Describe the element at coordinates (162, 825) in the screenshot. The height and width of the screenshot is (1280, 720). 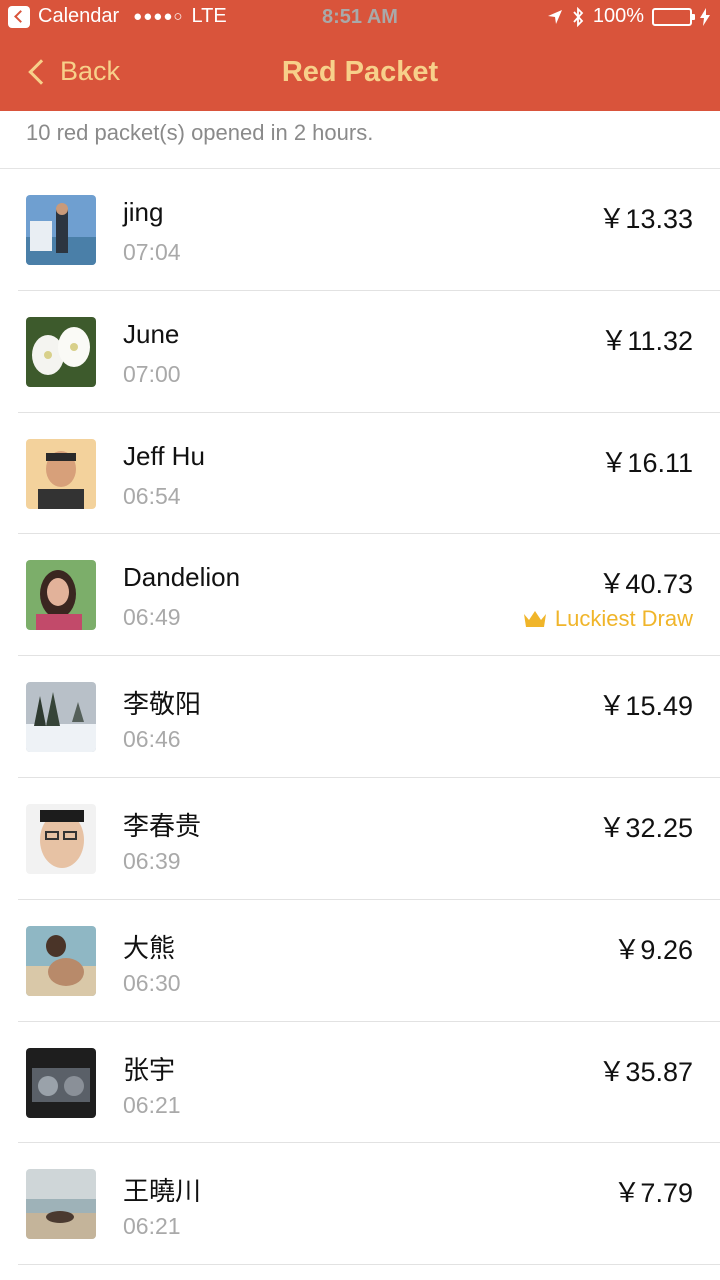
I see `recipient-name: 李春贵` at that location.